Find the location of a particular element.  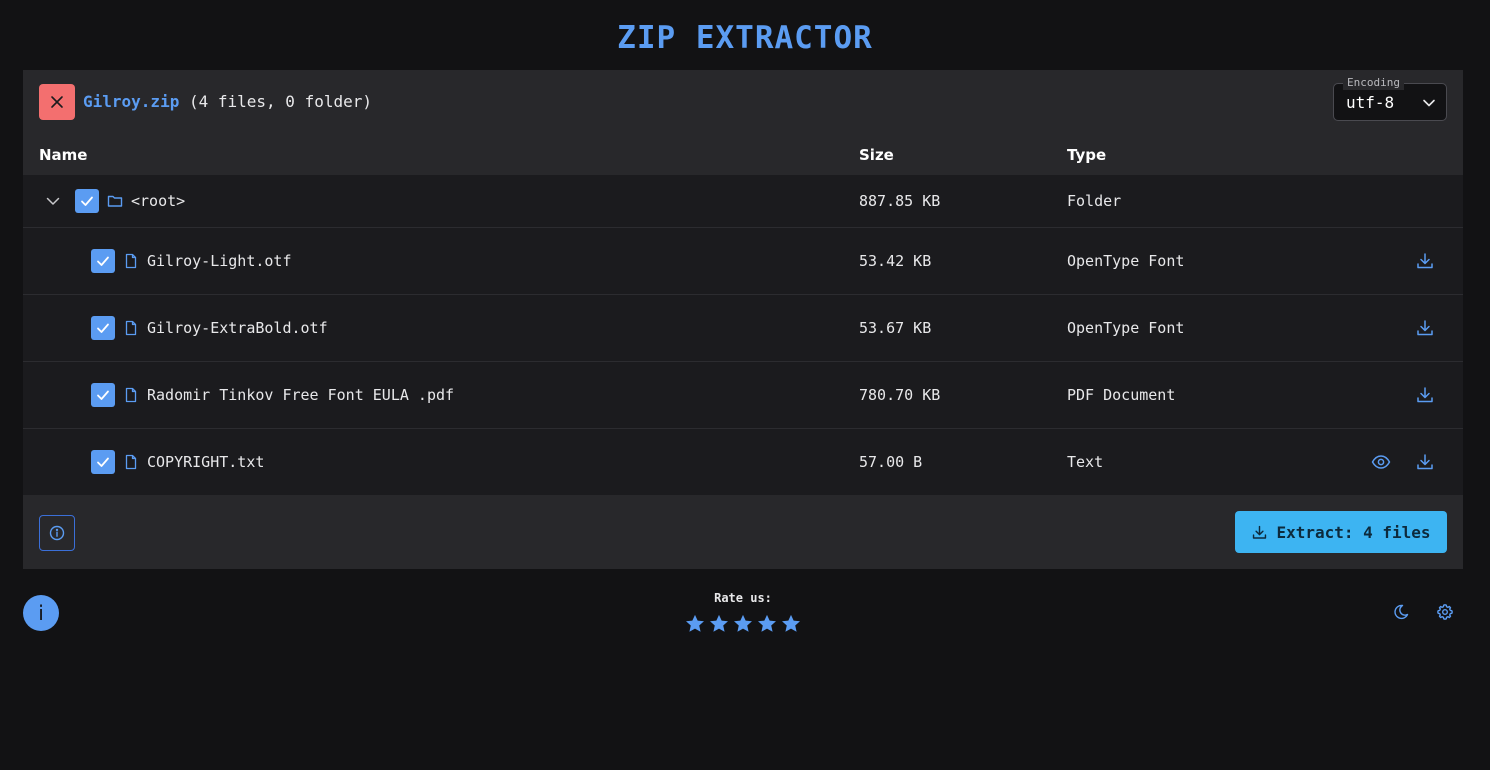

file-name: Radomir Tinkov Free Font EULA .pdf is located at coordinates (301, 395).